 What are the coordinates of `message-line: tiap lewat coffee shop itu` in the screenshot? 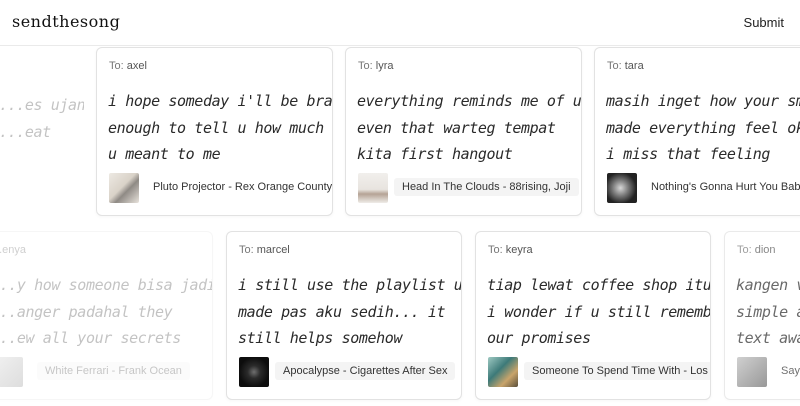 It's located at (599, 285).